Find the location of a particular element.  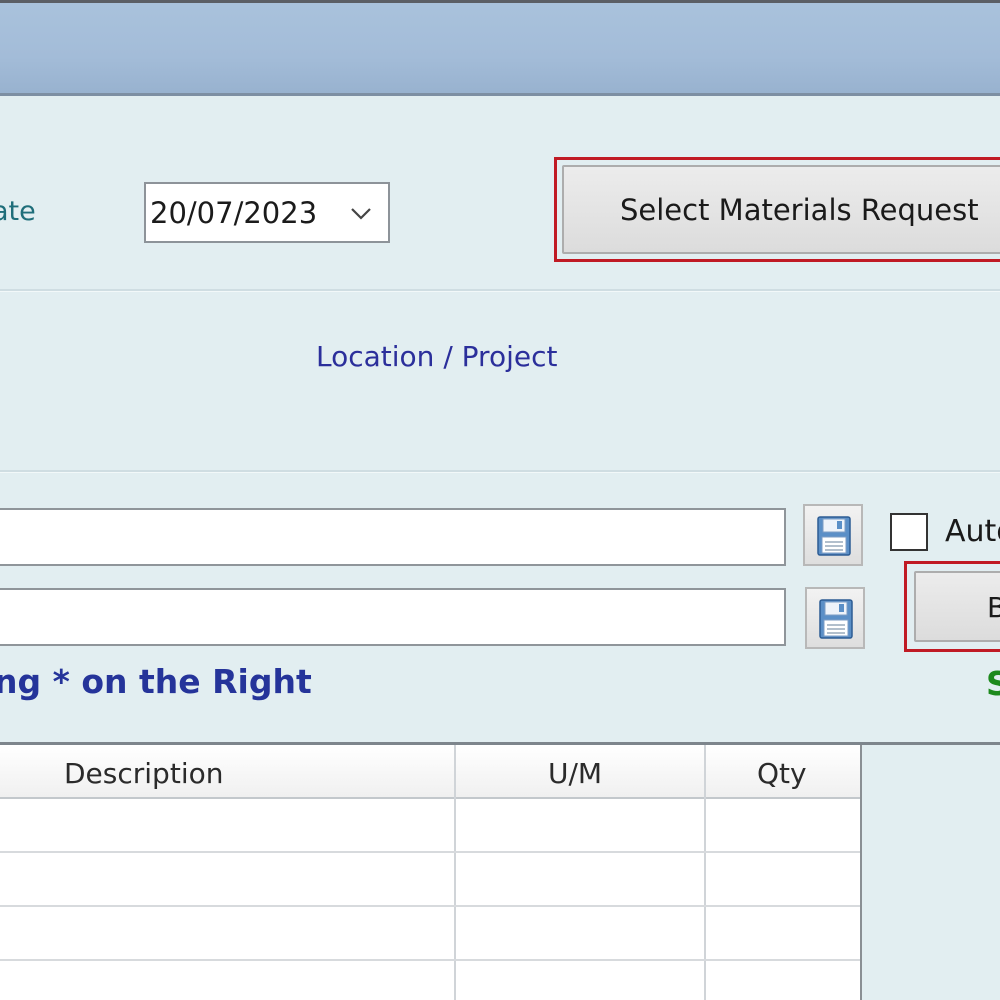

select-materials-request-button: Select Materials Request is located at coordinates (781, 209).